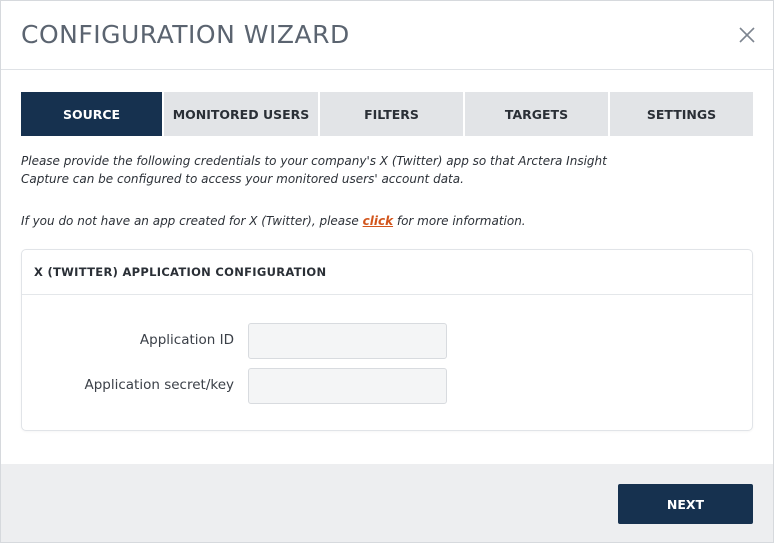 Image resolution: width=774 pixels, height=543 pixels. Describe the element at coordinates (459, 221) in the screenshot. I see `help-text-suffix: for more information.` at that location.